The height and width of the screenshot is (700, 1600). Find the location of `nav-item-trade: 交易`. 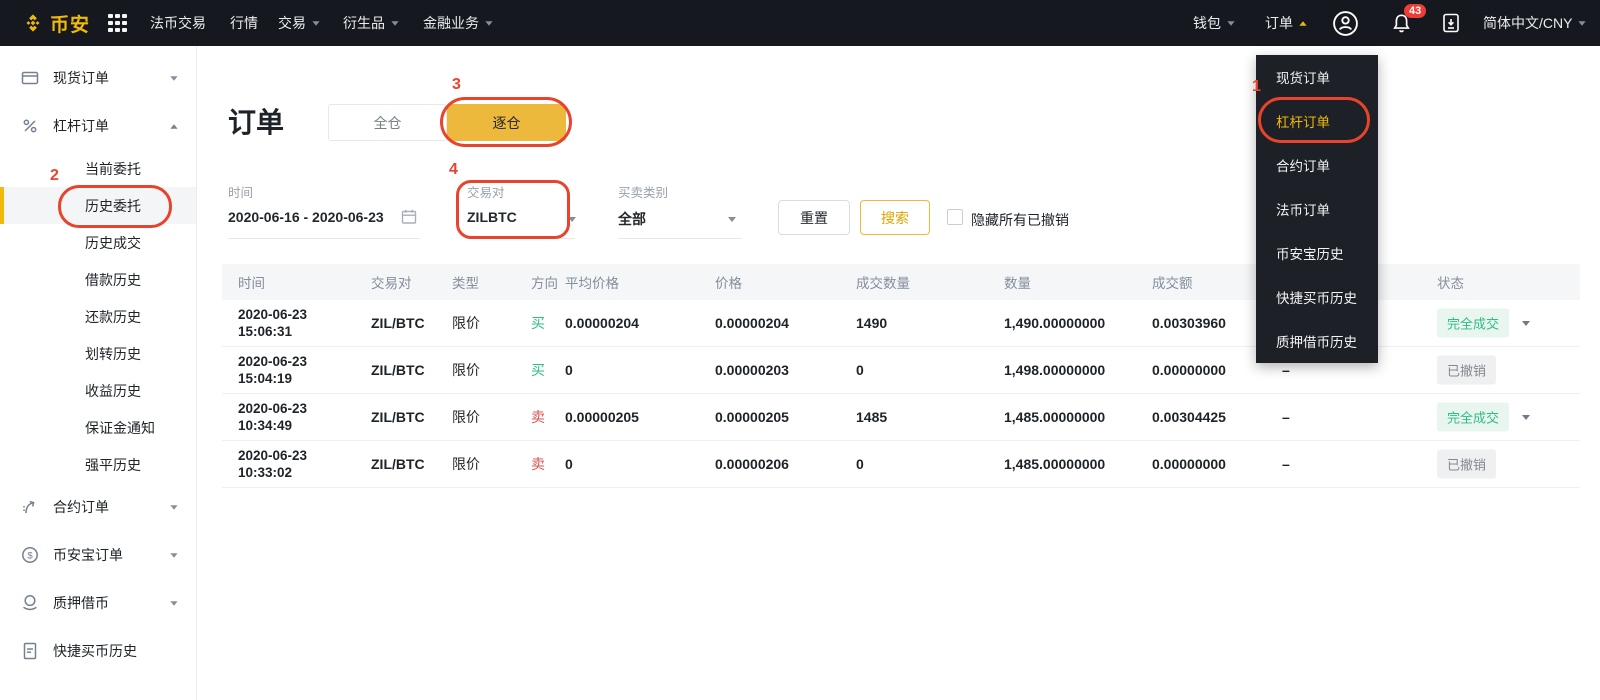

nav-item-trade: 交易 is located at coordinates (299, 23).